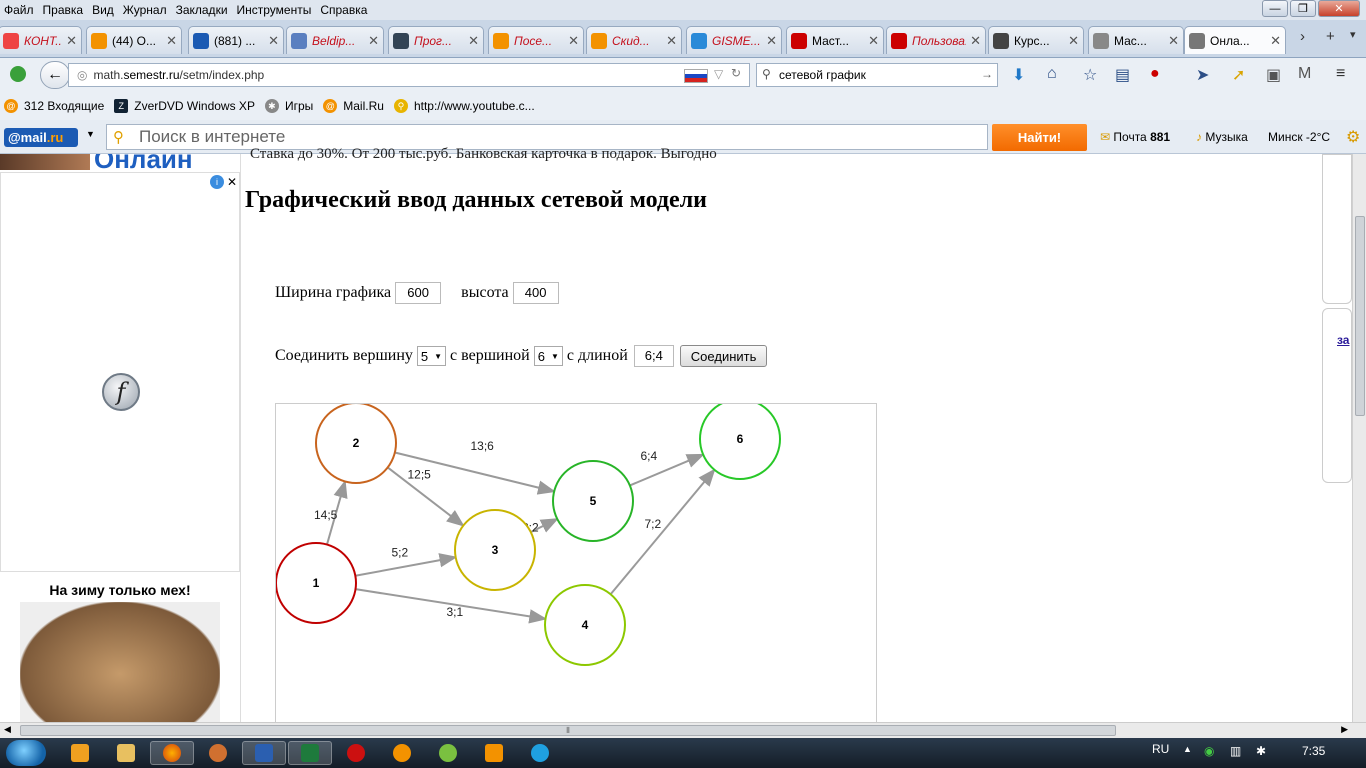 Image resolution: width=1366 pixels, height=768 pixels. I want to click on search-go-icon: →, so click(987, 74).